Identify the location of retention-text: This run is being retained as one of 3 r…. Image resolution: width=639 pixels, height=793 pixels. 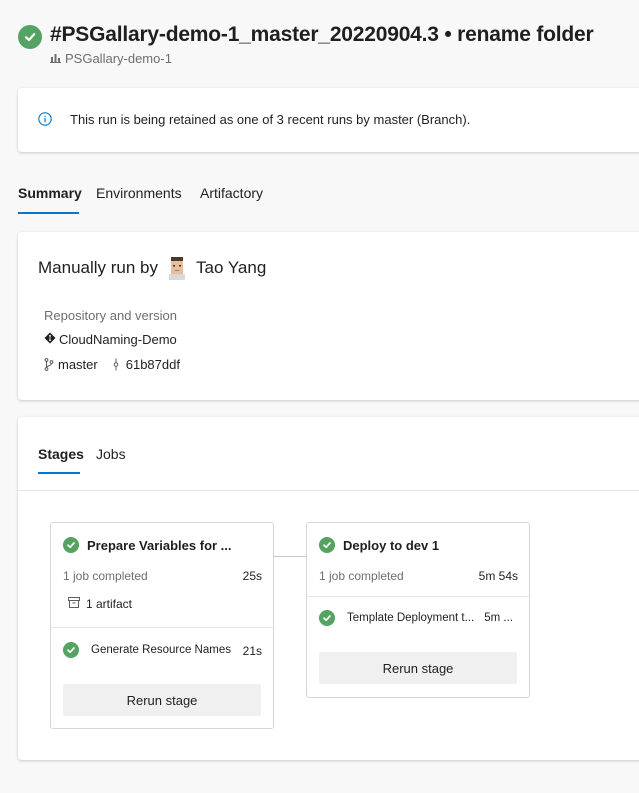
(270, 119).